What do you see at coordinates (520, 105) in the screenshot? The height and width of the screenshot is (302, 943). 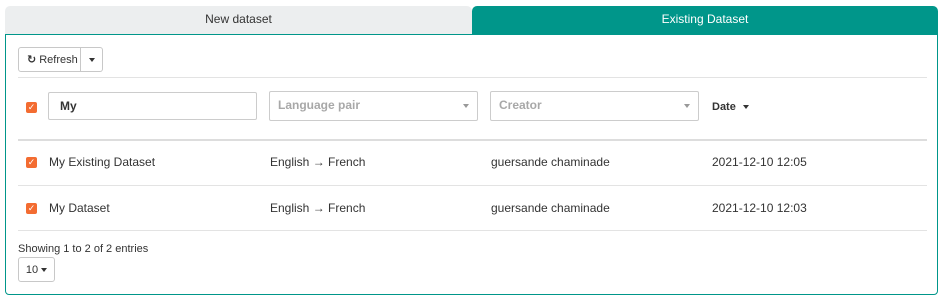 I see `creator-placeholder: Creator` at bounding box center [520, 105].